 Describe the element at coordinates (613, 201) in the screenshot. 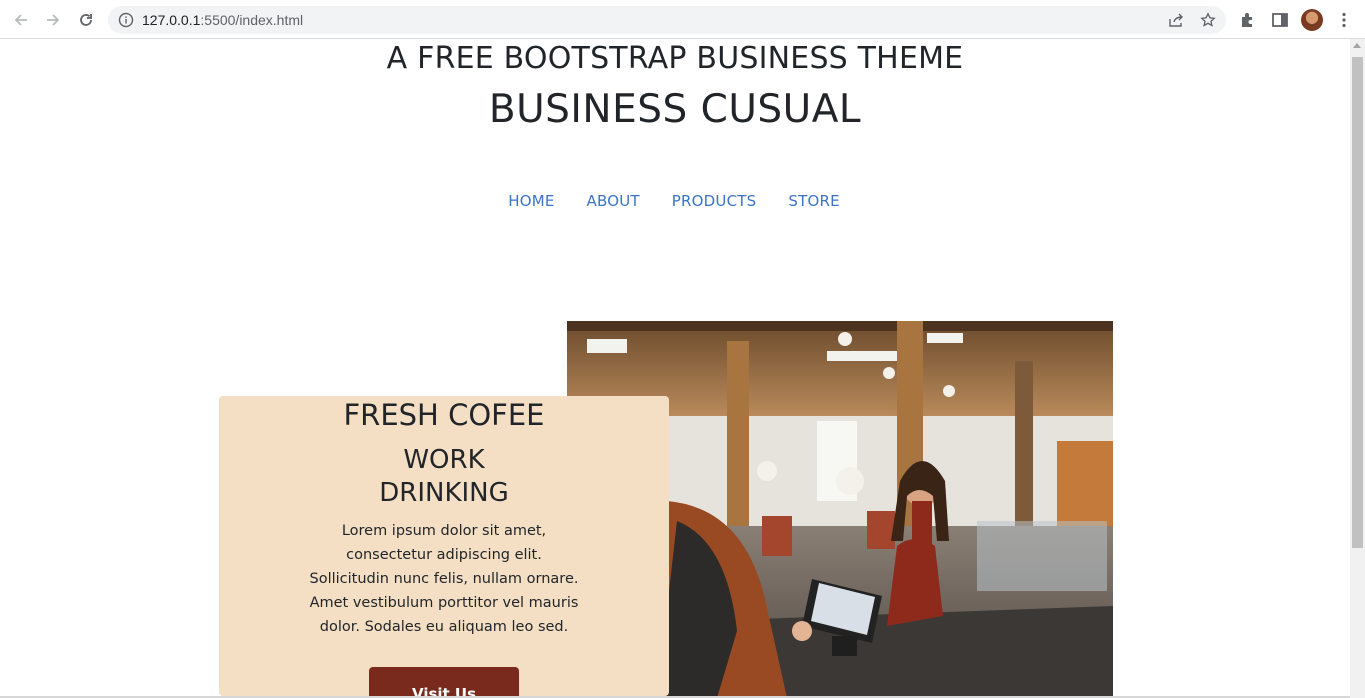

I see `nav-link-about: ABOUT` at that location.